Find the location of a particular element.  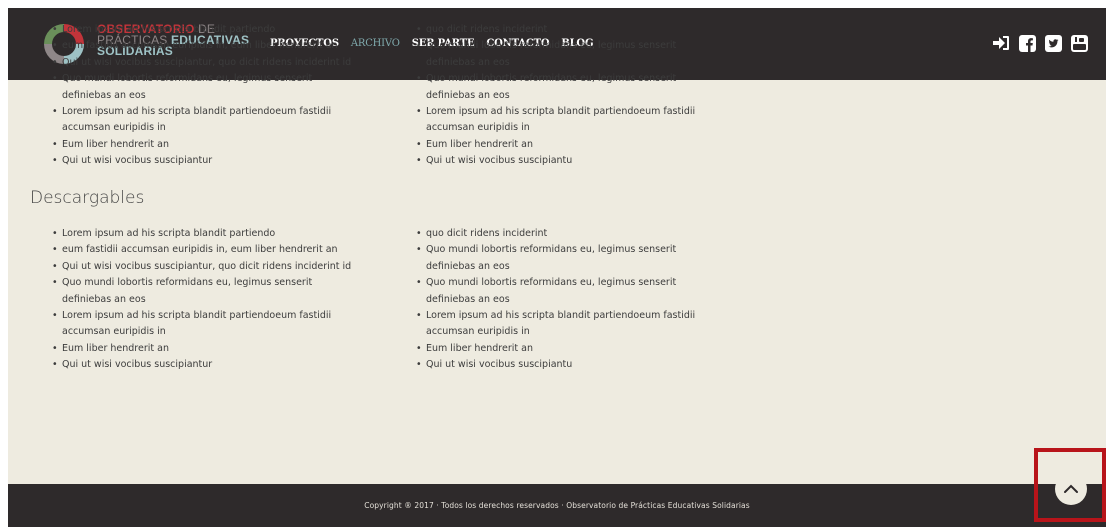

chevron-up-icon is located at coordinates (1071, 488).